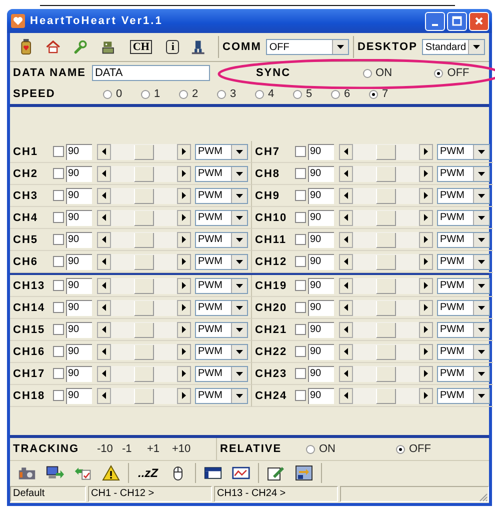 The width and height of the screenshot is (495, 513). What do you see at coordinates (435, 21) in the screenshot?
I see `minimize-button` at bounding box center [435, 21].